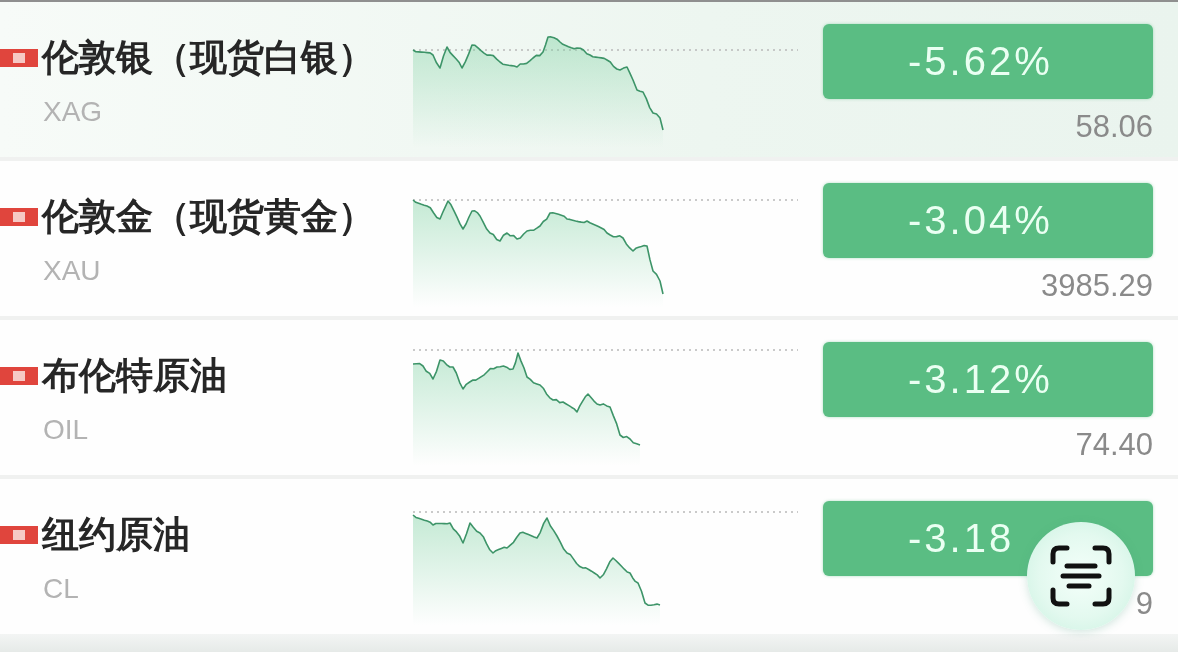 The image size is (1178, 652). I want to click on instrument-name: 伦敦银（现货白银）, so click(208, 58).